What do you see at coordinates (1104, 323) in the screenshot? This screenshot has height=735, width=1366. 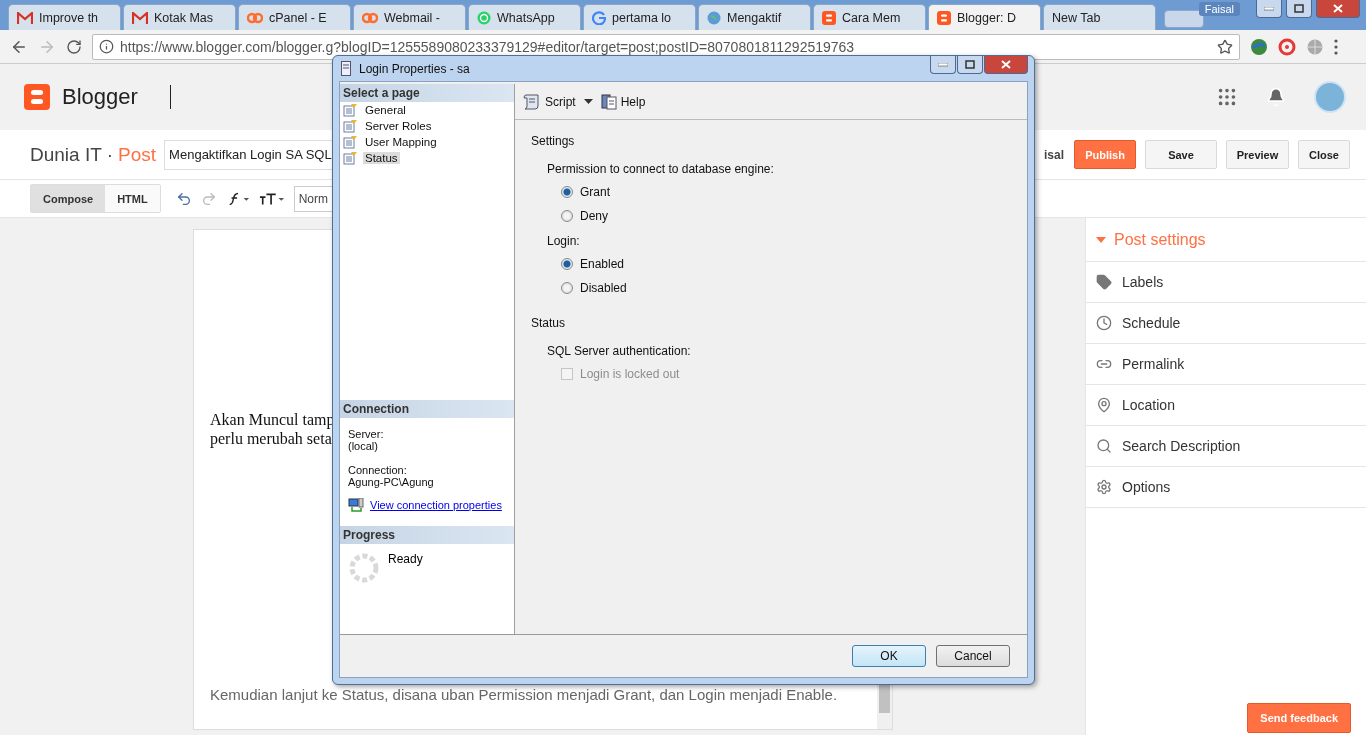 I see `clock-icon` at bounding box center [1104, 323].